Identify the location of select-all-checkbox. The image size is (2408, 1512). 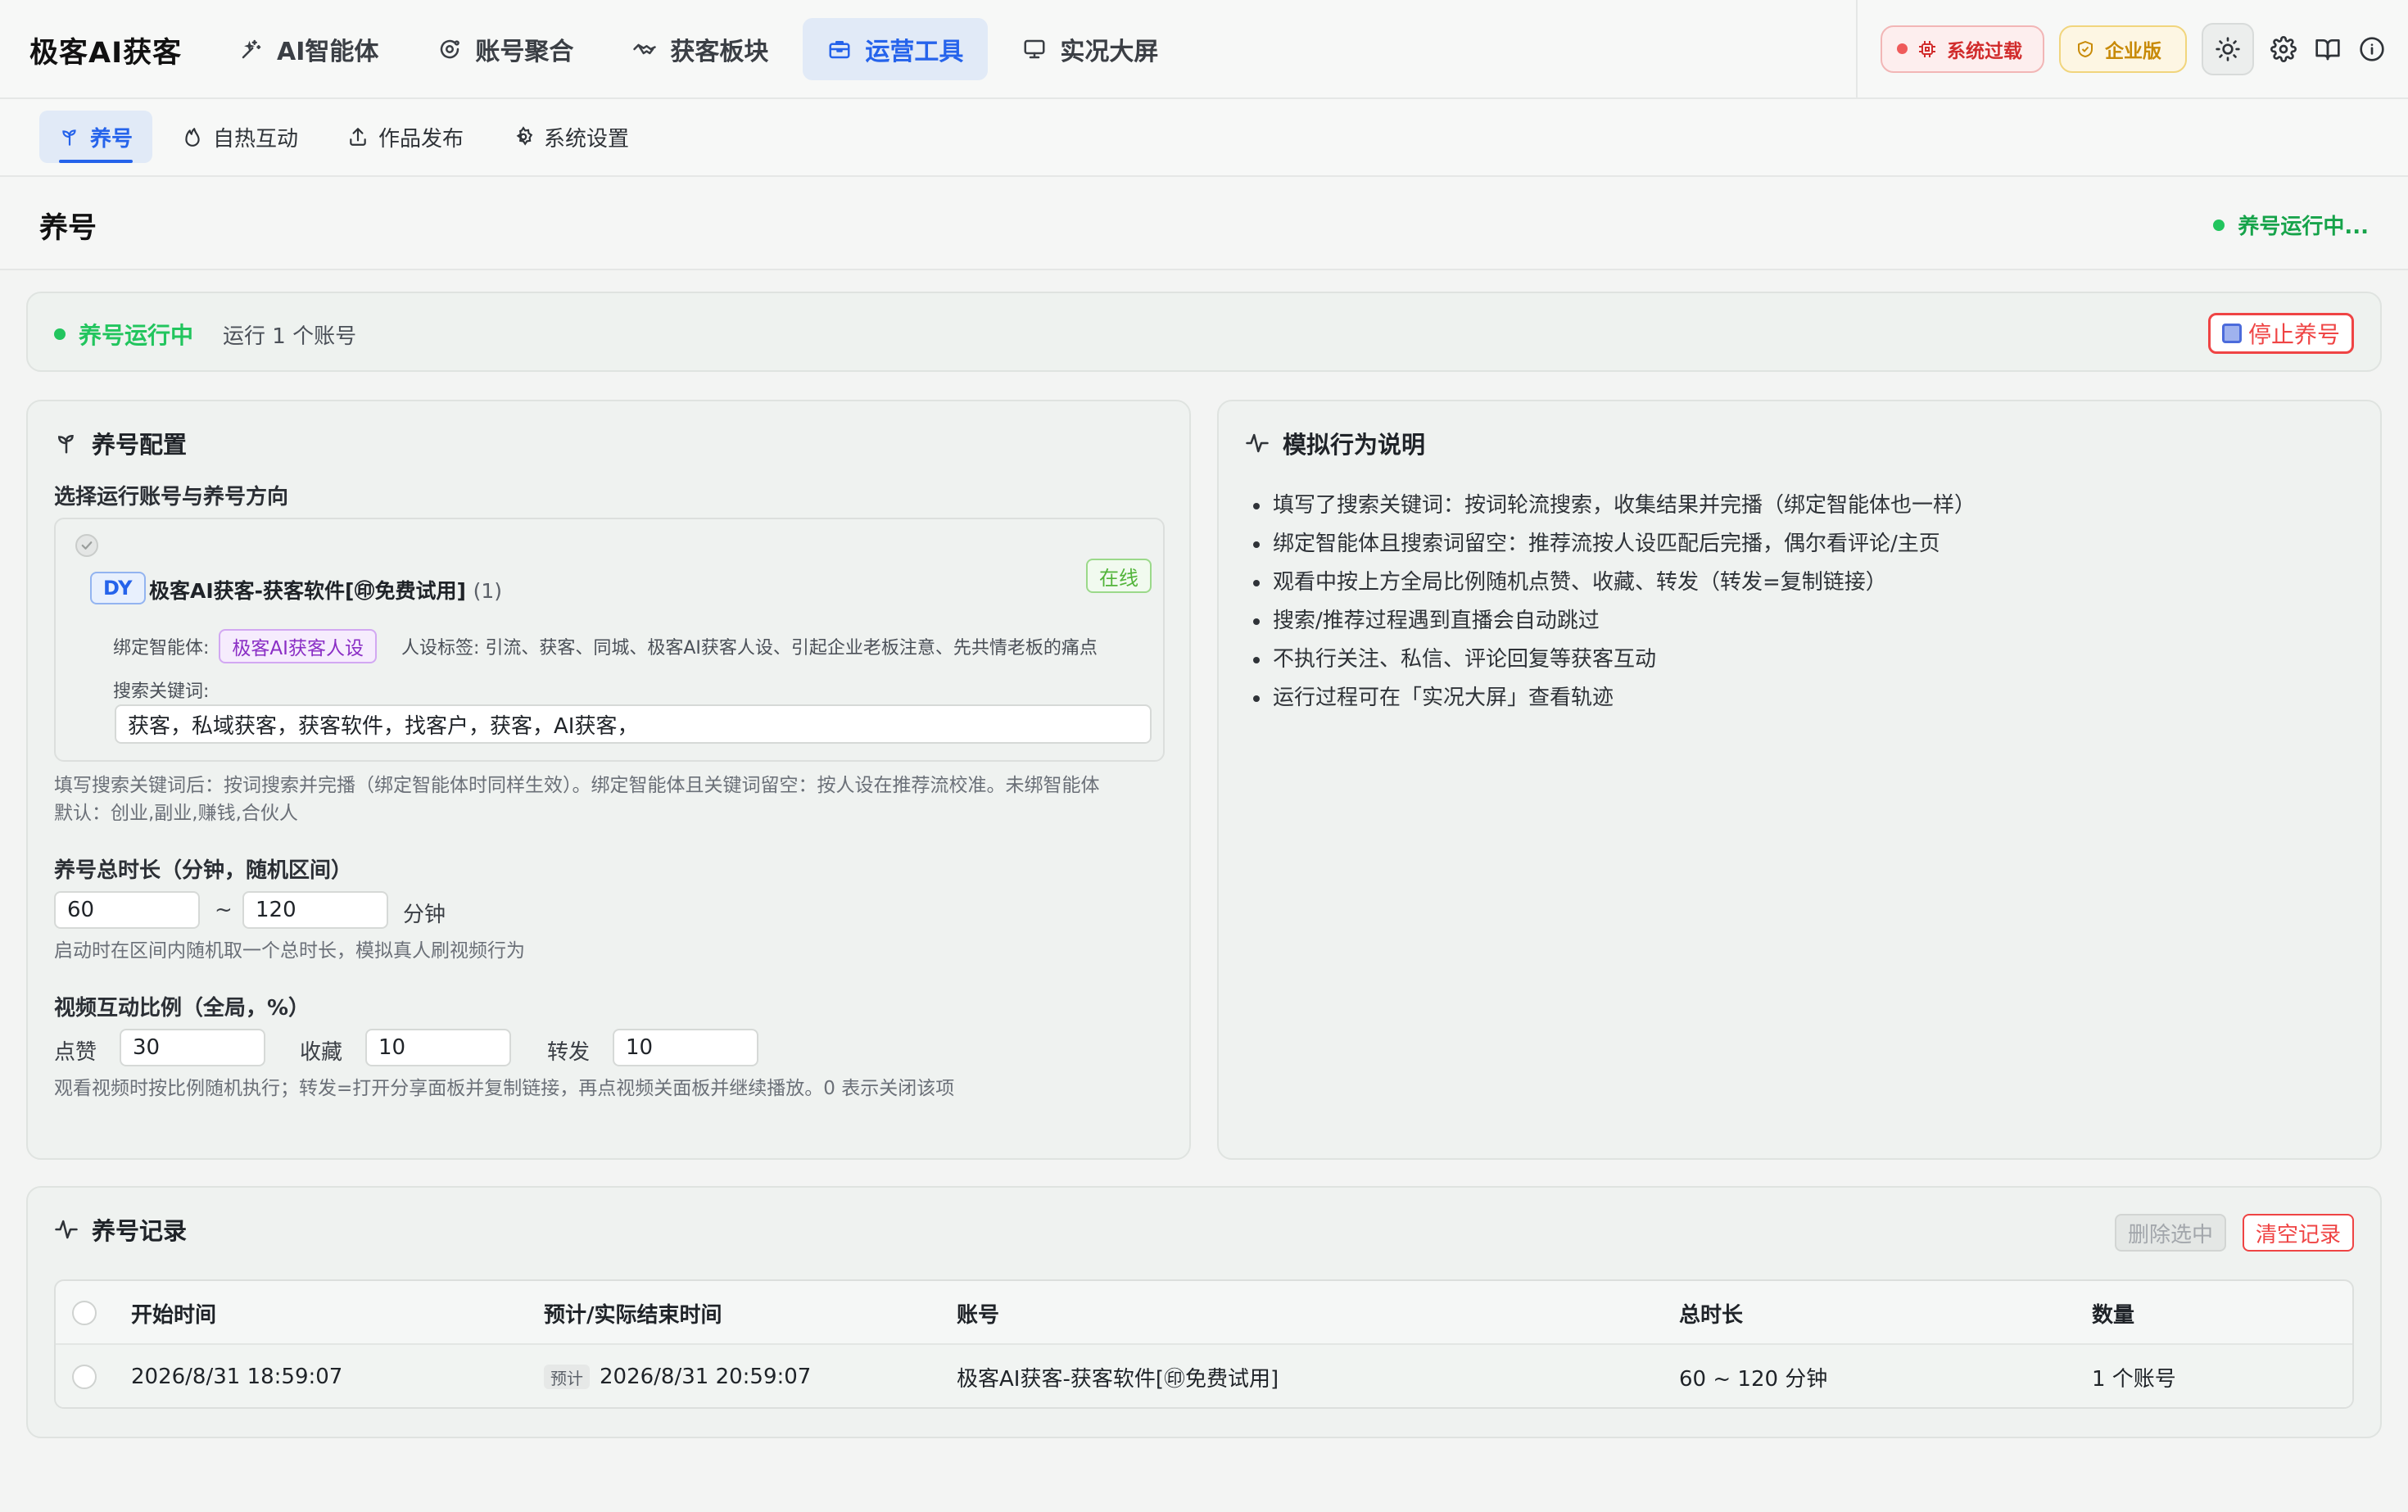
(84, 1313).